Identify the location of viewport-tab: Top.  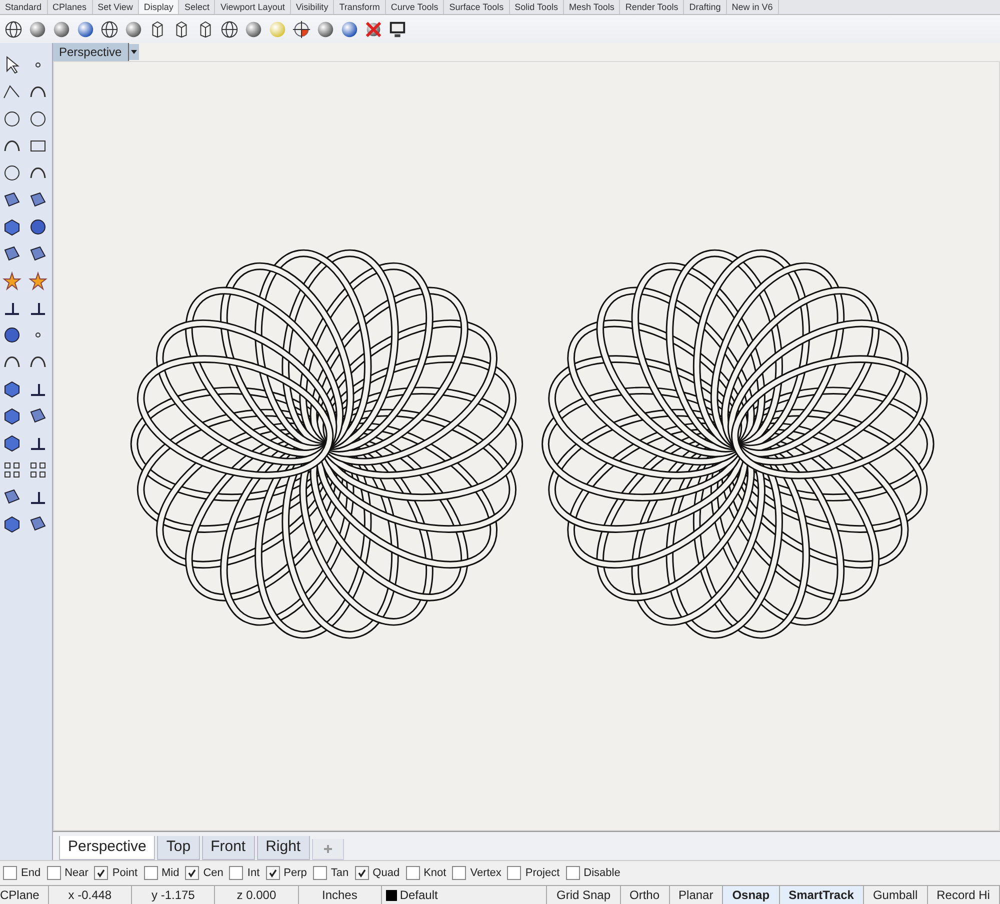
(178, 848).